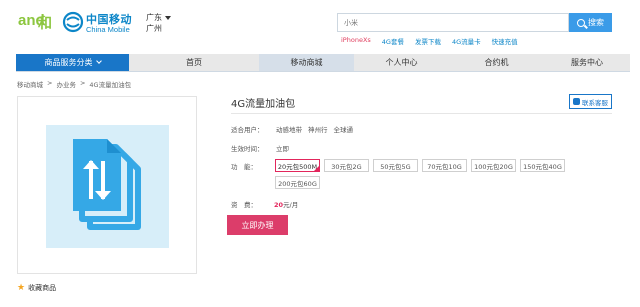  What do you see at coordinates (154, 28) in the screenshot?
I see `city-label: 广州` at bounding box center [154, 28].